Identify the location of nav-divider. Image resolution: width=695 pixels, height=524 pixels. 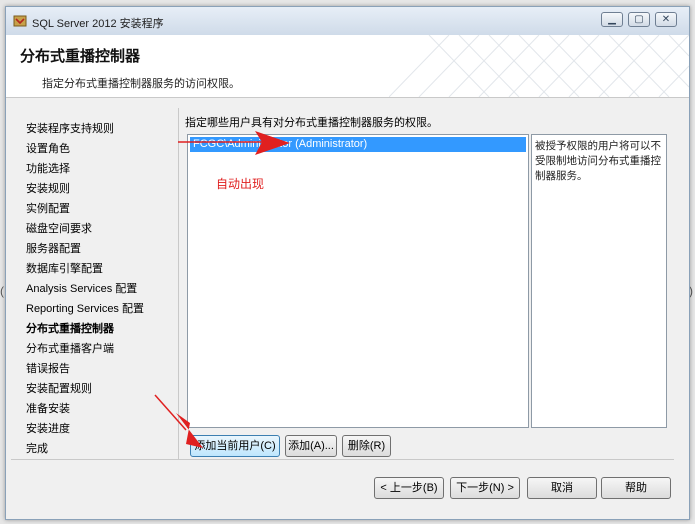
(178, 284).